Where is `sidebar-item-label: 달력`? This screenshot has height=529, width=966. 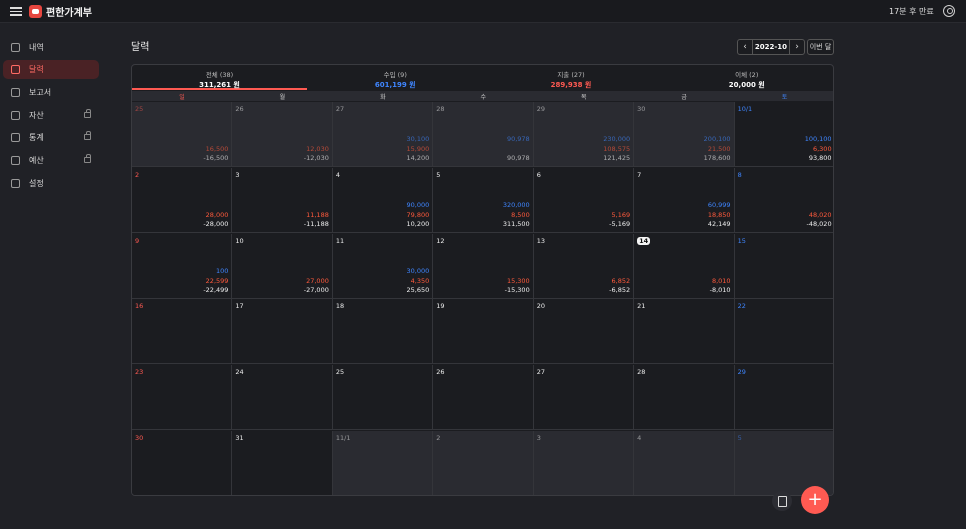 sidebar-item-label: 달력 is located at coordinates (36, 69).